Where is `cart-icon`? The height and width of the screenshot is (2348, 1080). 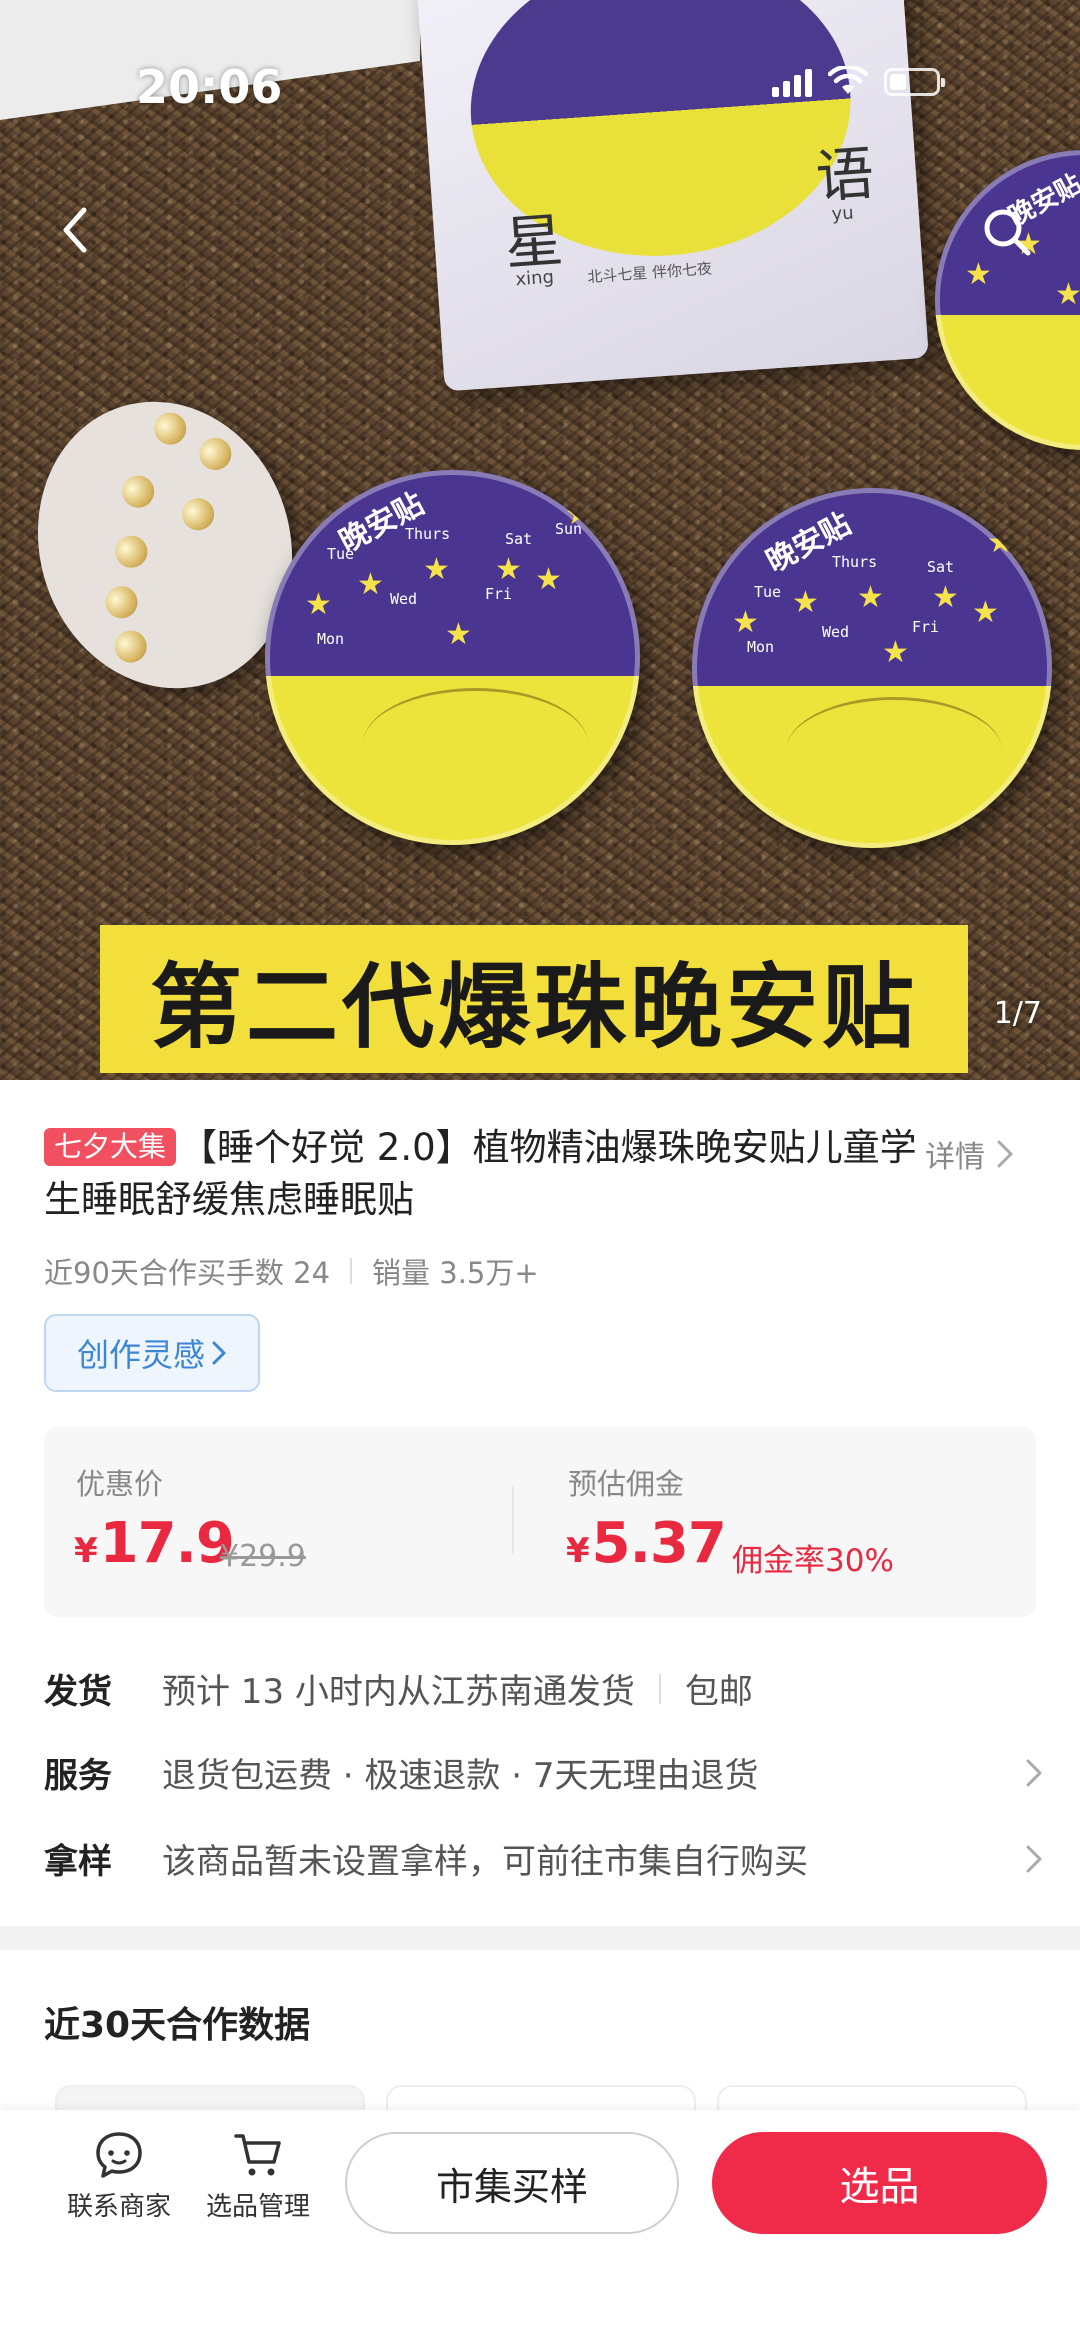 cart-icon is located at coordinates (257, 2155).